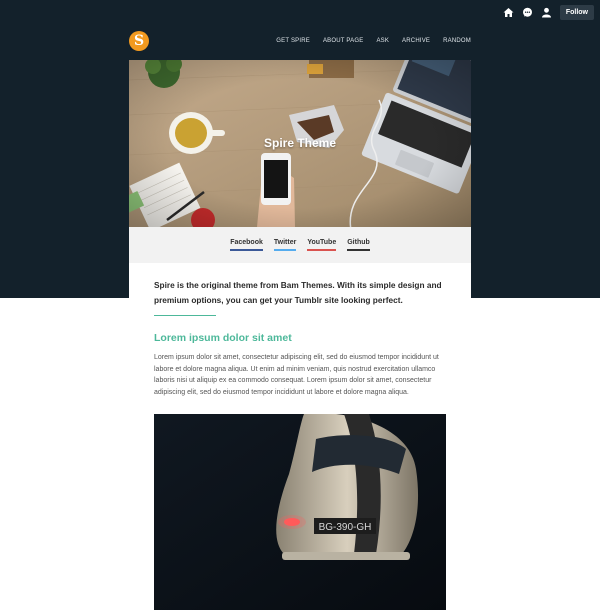 The width and height of the screenshot is (600, 610). I want to click on user-icon, so click(546, 12).